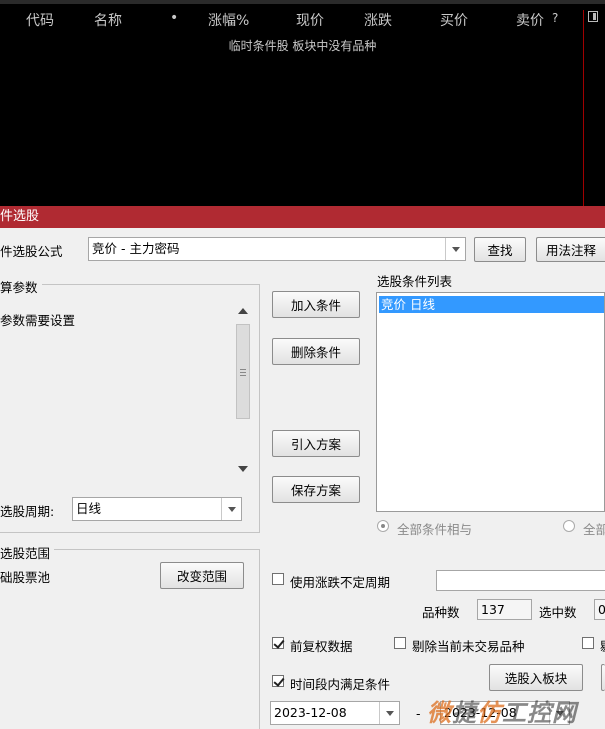 Image resolution: width=605 pixels, height=729 pixels. I want to click on column-header-change: 涨跌, so click(378, 20).